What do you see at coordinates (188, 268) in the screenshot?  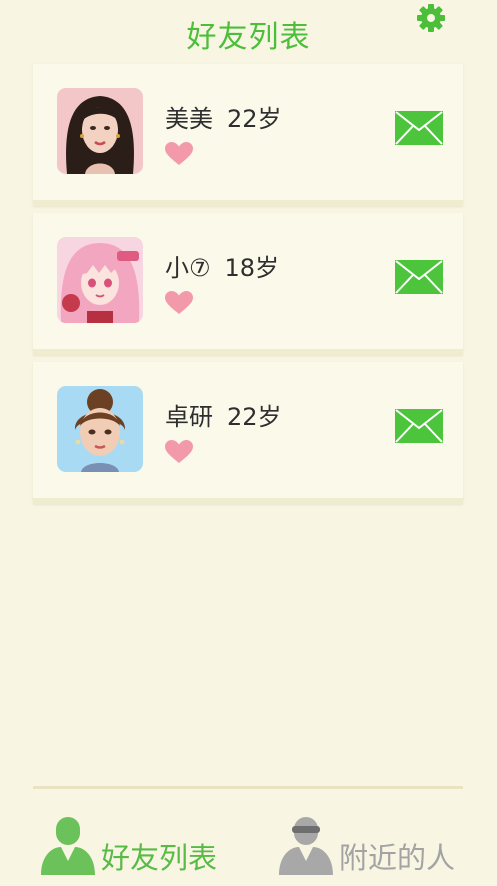 I see `friend-name: 小⑦` at bounding box center [188, 268].